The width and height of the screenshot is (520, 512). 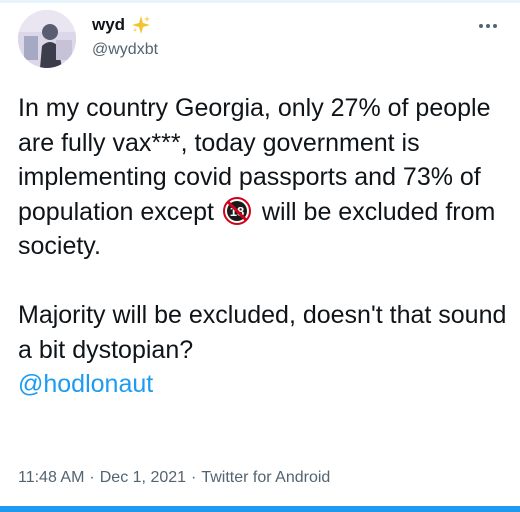 I want to click on bottom-accent-bar, so click(x=260, y=509).